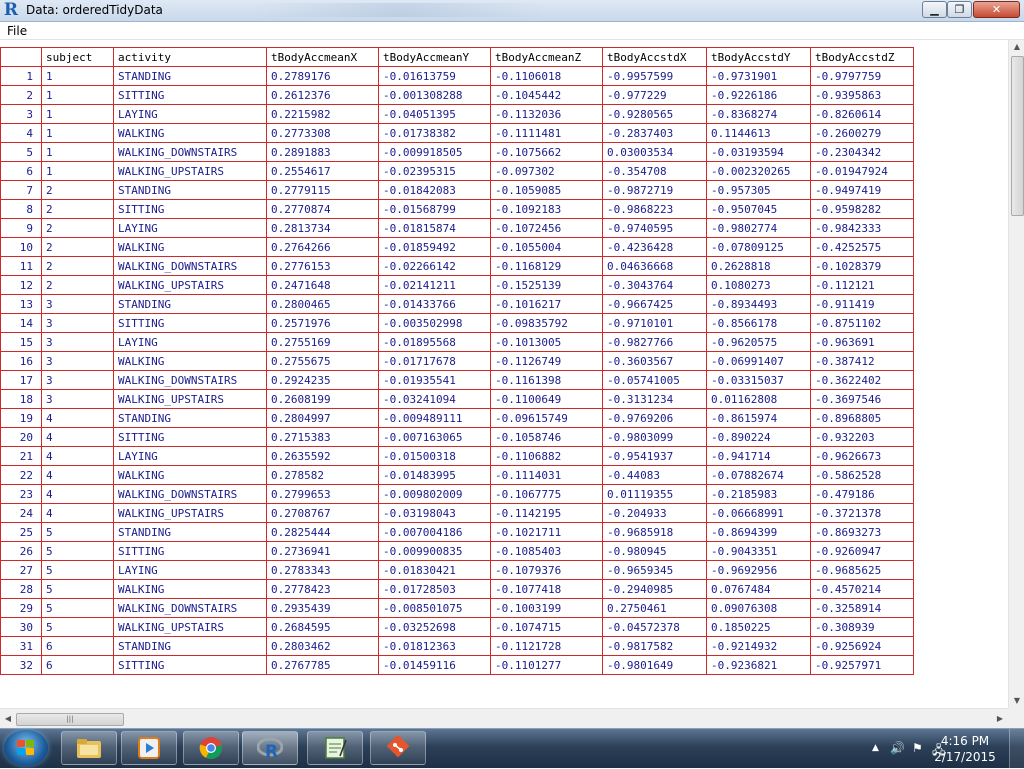 This screenshot has width=1024, height=769. What do you see at coordinates (546, 551) in the screenshot?
I see `cell-tbodyaccmeanz: -0.1085403` at bounding box center [546, 551].